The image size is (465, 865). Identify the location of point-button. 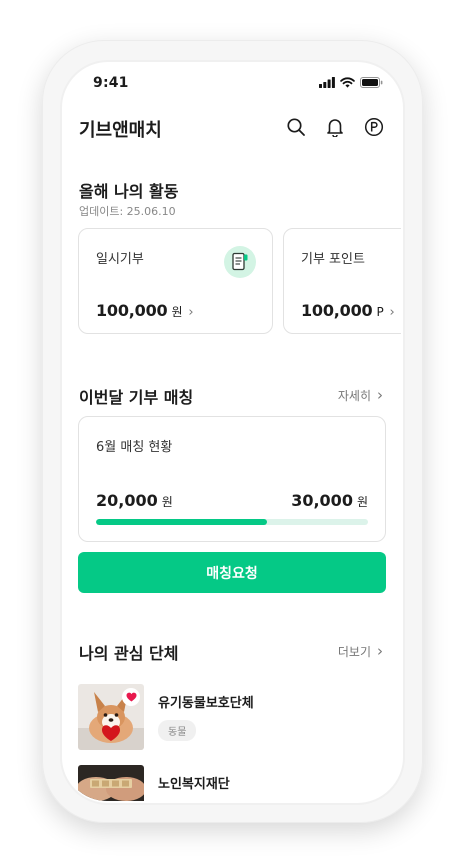
(374, 127).